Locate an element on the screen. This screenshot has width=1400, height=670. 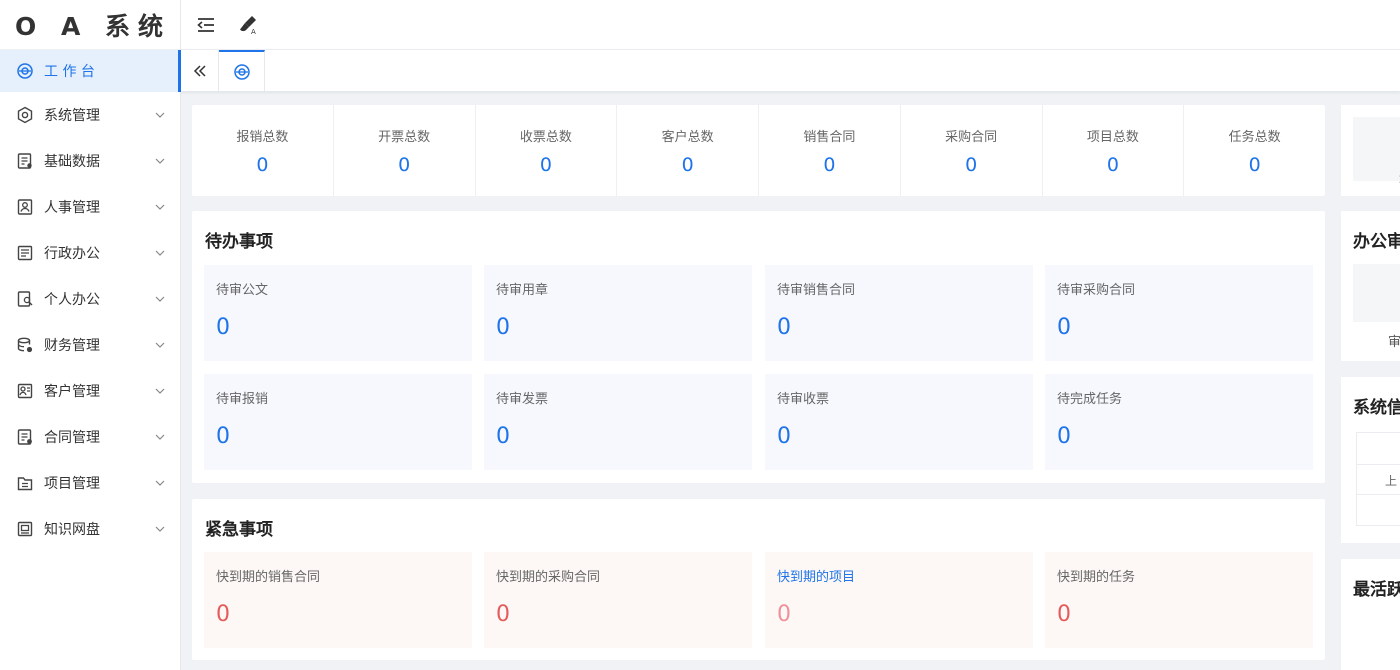
table-row: 上 is located at coordinates (1378, 480).